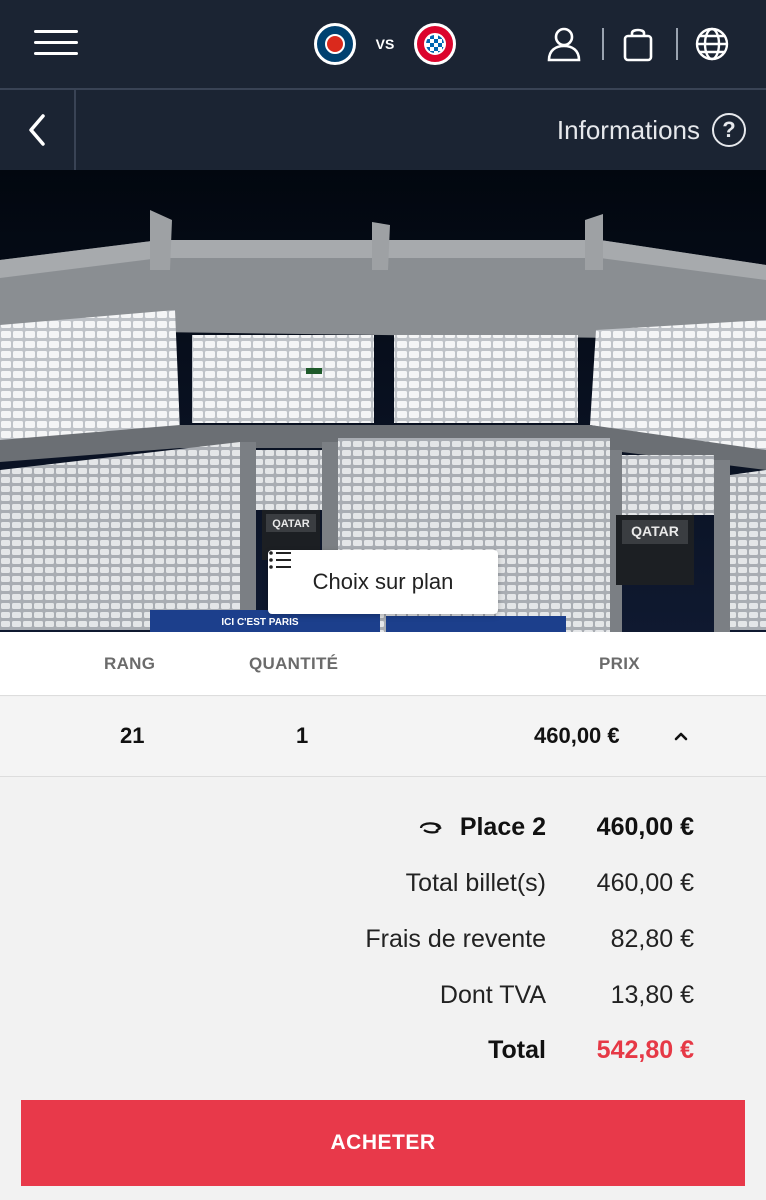  Describe the element at coordinates (294, 663) in the screenshot. I see `column-header-quantite: QUANTITÉ` at that location.